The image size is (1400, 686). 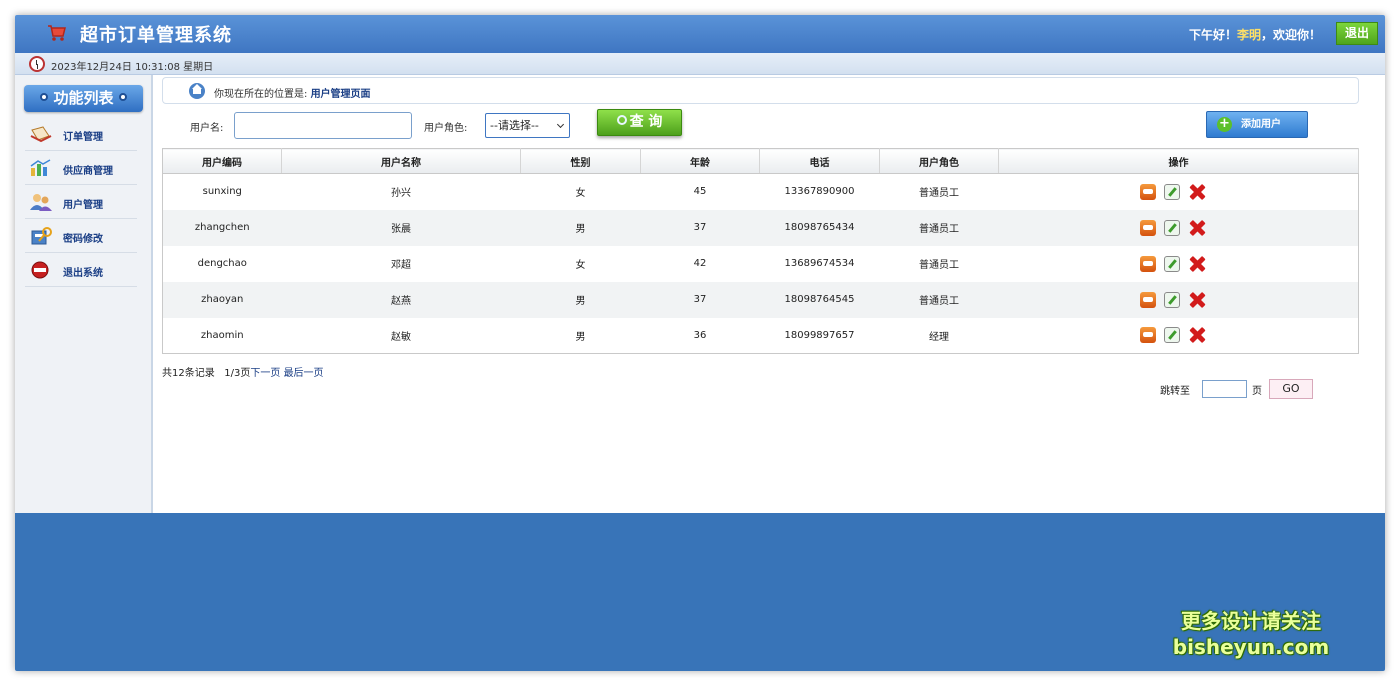 I want to click on column-header: 电话, so click(x=819, y=161).